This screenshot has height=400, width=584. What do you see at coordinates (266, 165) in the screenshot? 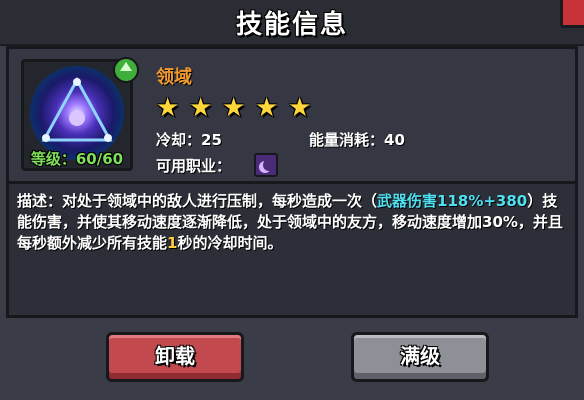
I see `wizard-moon-icon` at bounding box center [266, 165].